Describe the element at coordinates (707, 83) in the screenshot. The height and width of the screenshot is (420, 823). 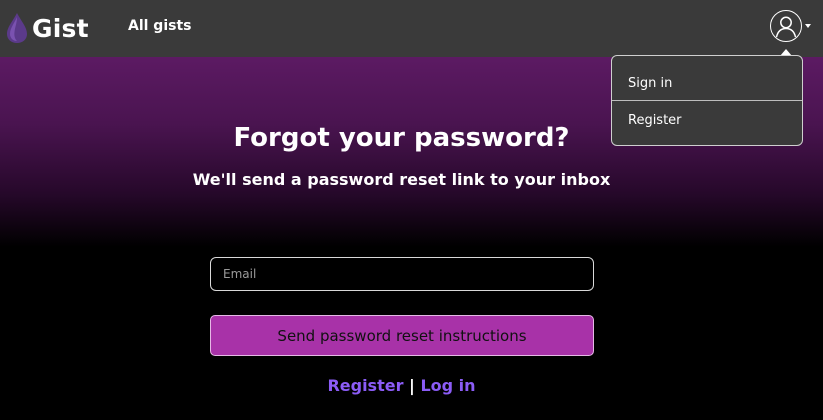
I see `menu-item-sign-in: Sign in` at that location.